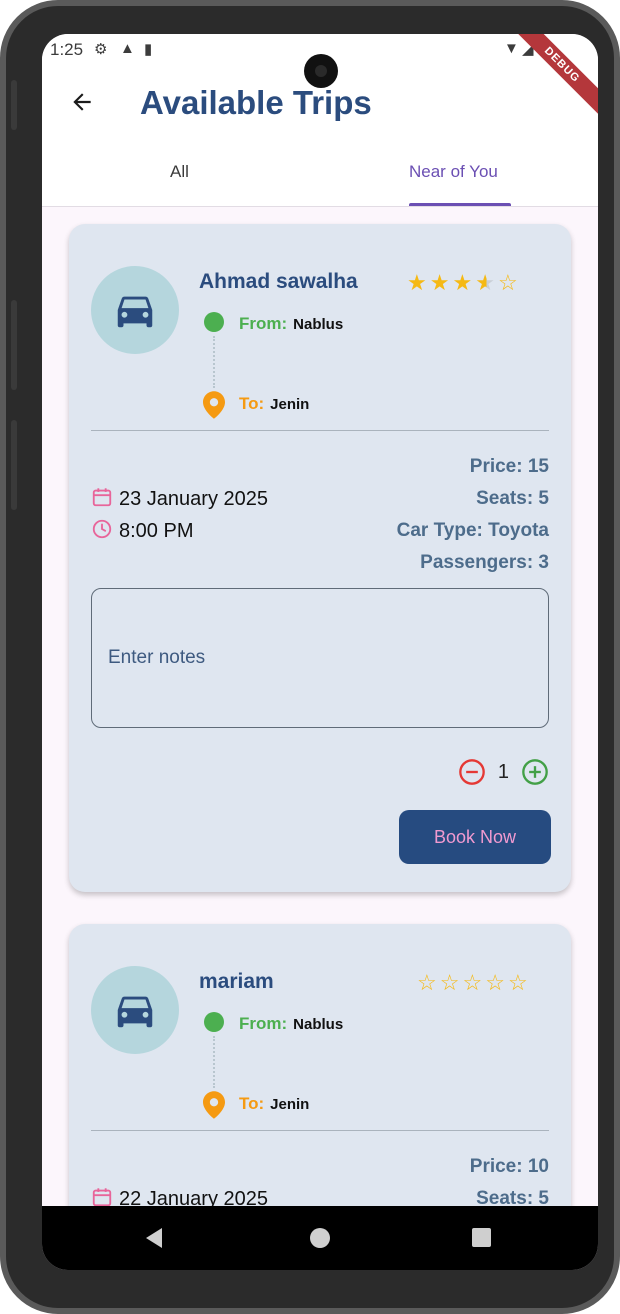  Describe the element at coordinates (101, 49) in the screenshot. I see `settings-gear-icon: ⚙` at that location.